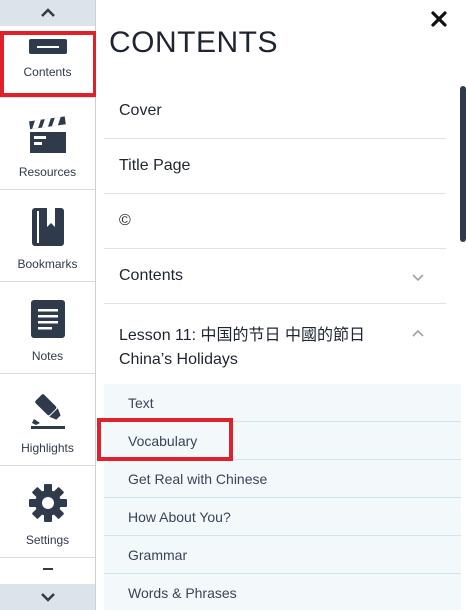 The width and height of the screenshot is (466, 610). I want to click on highlighter-icon, so click(48, 411).